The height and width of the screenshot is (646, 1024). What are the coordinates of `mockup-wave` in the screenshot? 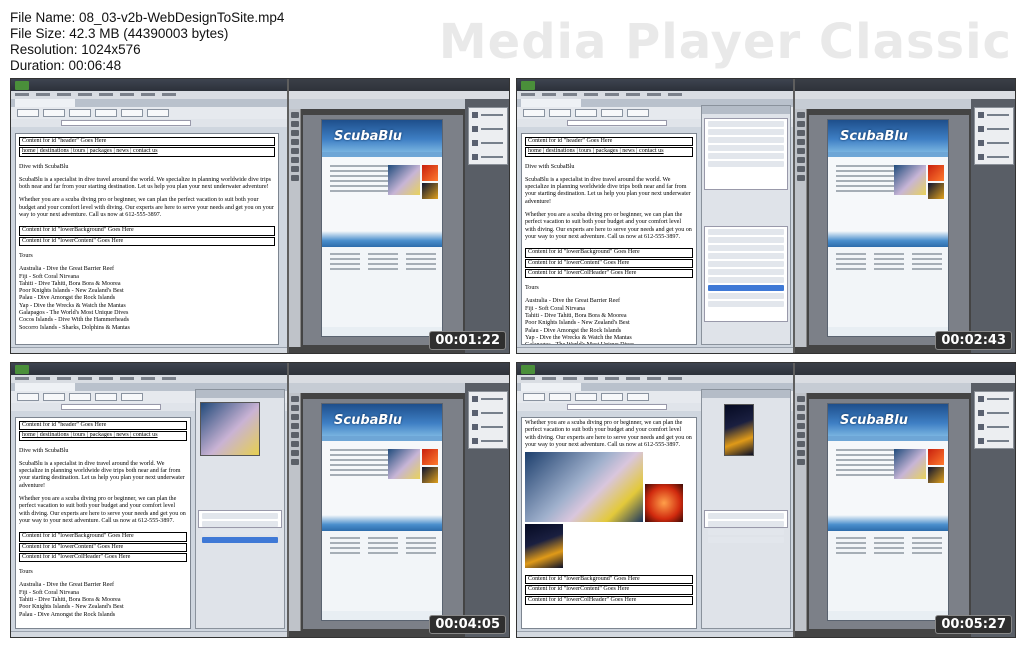 It's located at (382, 523).